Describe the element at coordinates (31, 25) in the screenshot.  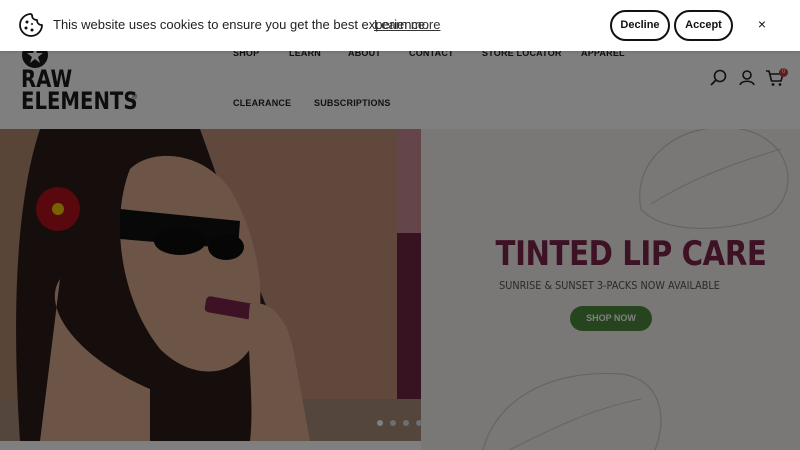
I see `cookie-icon` at that location.